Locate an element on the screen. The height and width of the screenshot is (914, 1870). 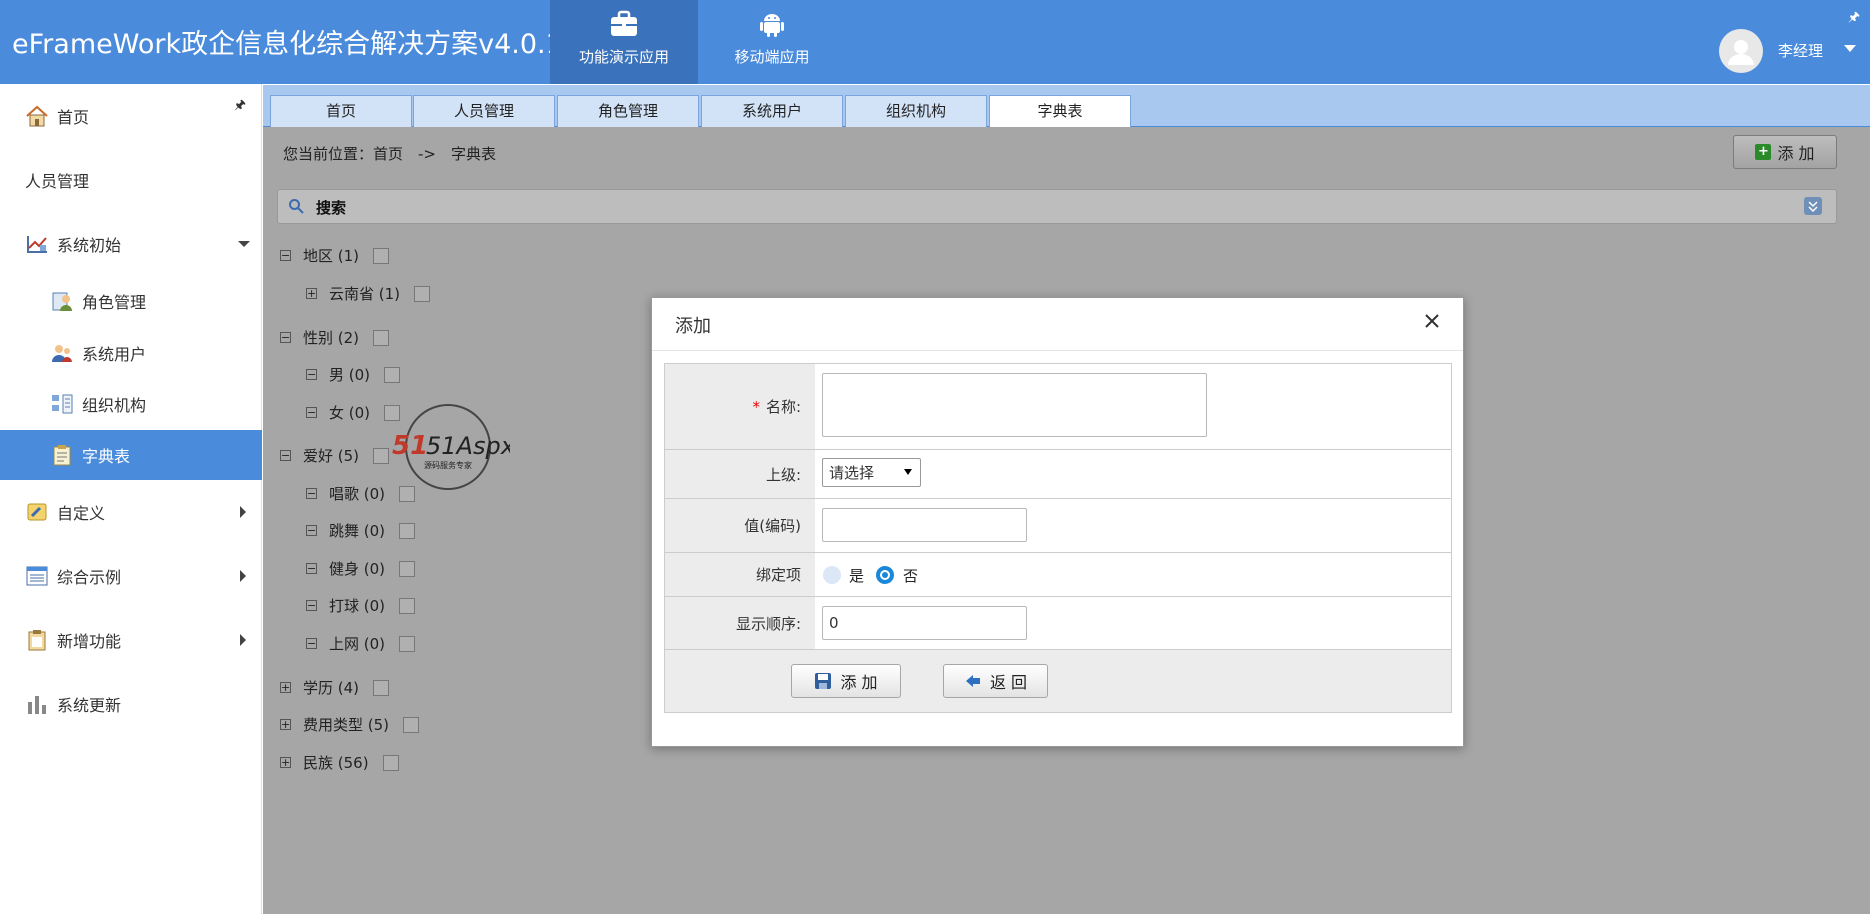
sidebar-item-label: 组织机构 is located at coordinates (114, 405).